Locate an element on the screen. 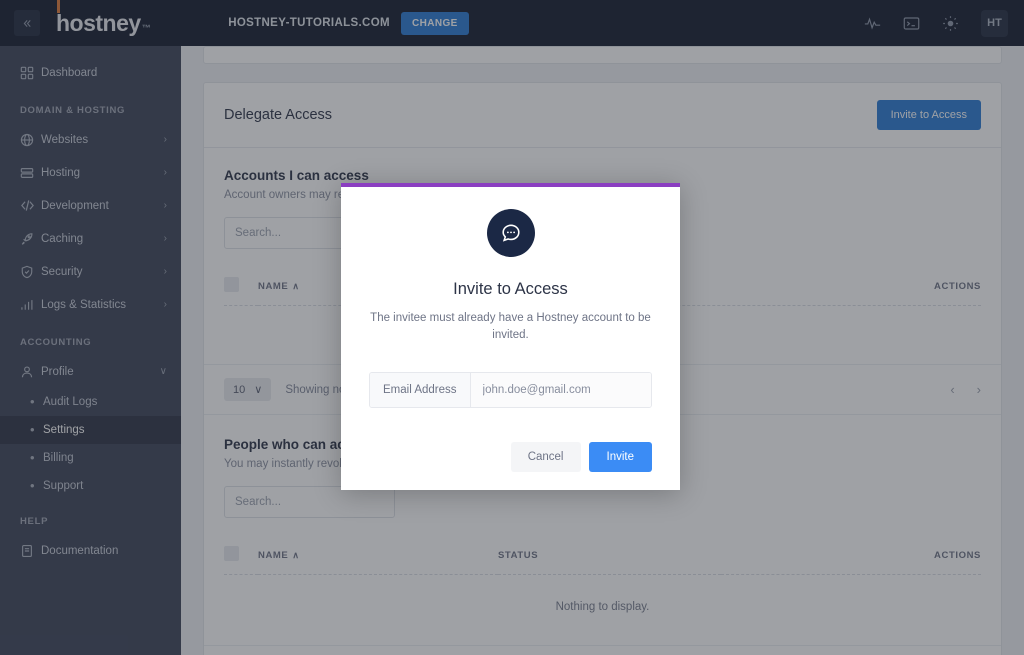 The width and height of the screenshot is (1024, 655). invite-button: Invite is located at coordinates (620, 456).